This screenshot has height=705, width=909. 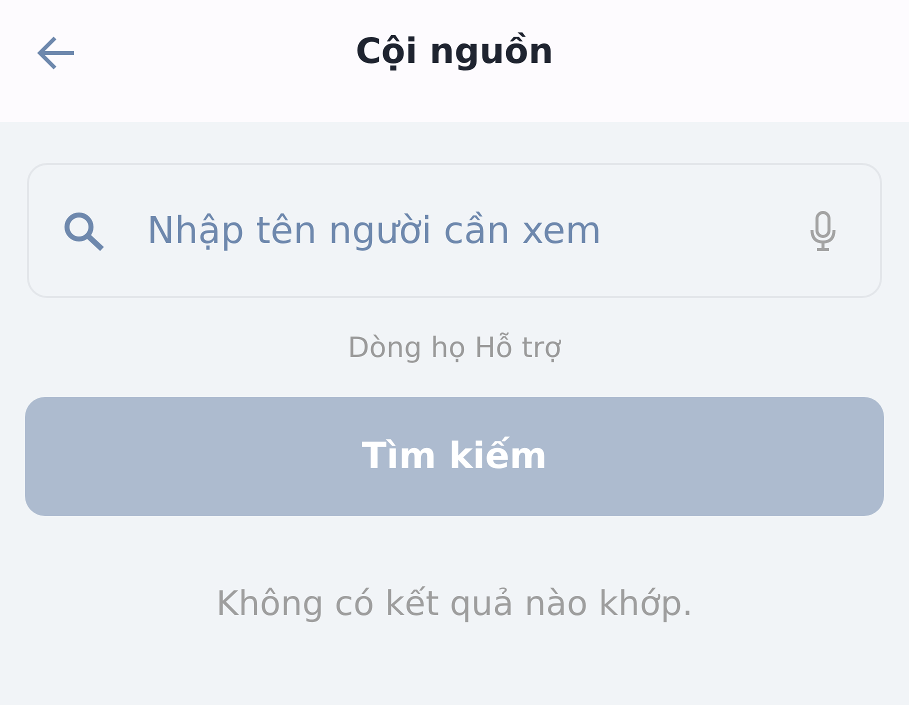 I want to click on empty-message: Không có kết quả nào khớp., so click(x=454, y=604).